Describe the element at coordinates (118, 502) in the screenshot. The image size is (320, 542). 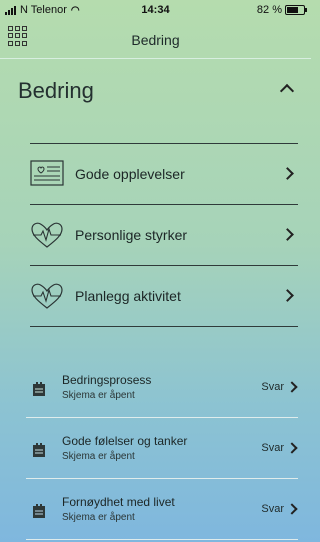
I see `form-title: Fornøydhet med livet` at that location.